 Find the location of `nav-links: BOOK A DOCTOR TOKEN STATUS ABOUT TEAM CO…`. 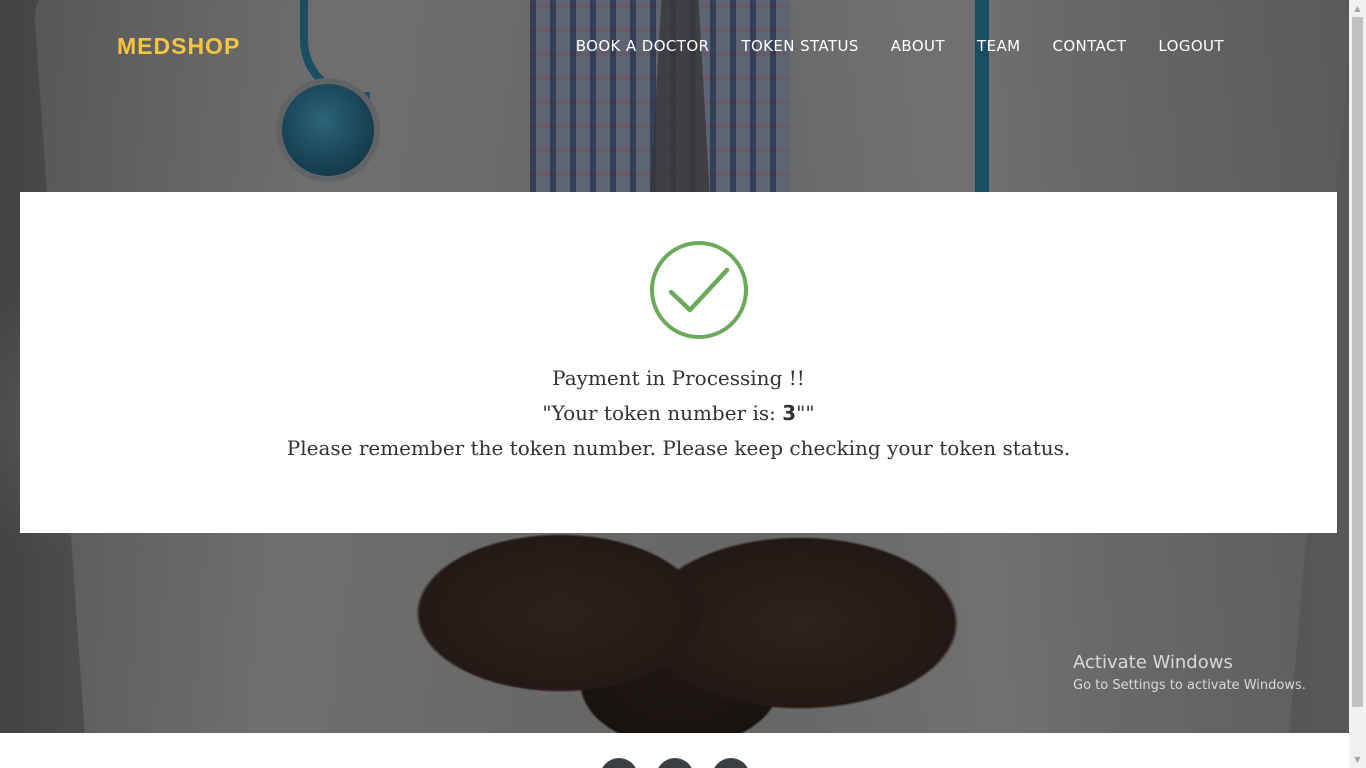

nav-links: BOOK A DOCTOR TOKEN STATUS ABOUT TEAM CO… is located at coordinates (900, 46).